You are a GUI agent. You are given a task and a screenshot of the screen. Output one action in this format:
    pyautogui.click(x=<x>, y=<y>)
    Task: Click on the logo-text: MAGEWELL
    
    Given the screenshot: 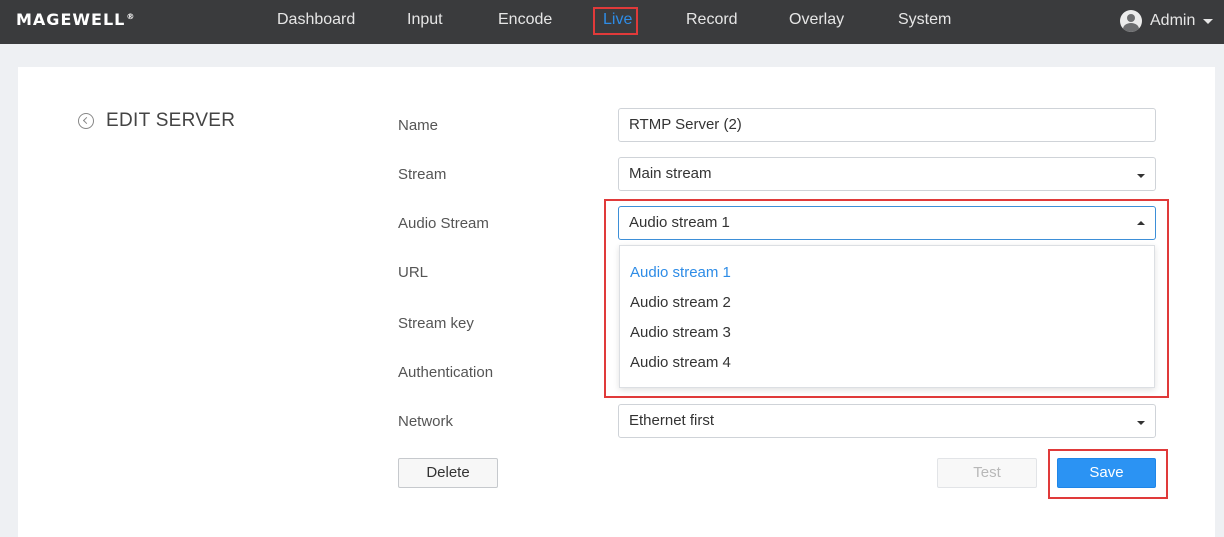 What is the action you would take?
    pyautogui.click(x=71, y=19)
    